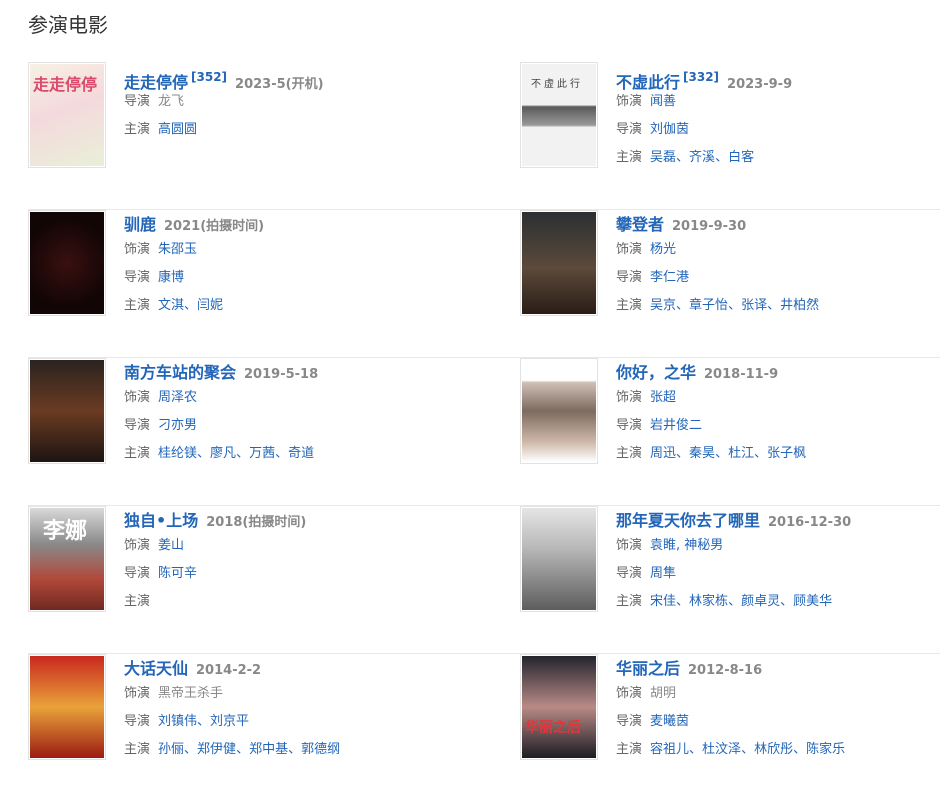 The height and width of the screenshot is (801, 940). Describe the element at coordinates (663, 453) in the screenshot. I see `credit-name-link: 周迅` at that location.